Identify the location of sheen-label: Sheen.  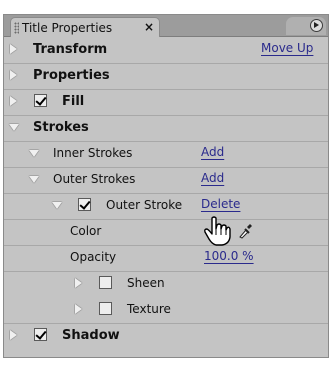
(146, 283).